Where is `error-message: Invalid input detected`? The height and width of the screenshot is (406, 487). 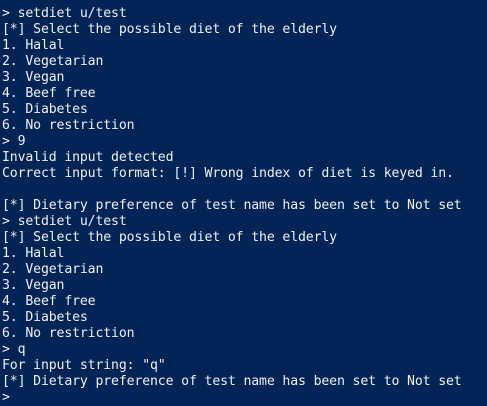 error-message: Invalid input detected is located at coordinates (88, 157).